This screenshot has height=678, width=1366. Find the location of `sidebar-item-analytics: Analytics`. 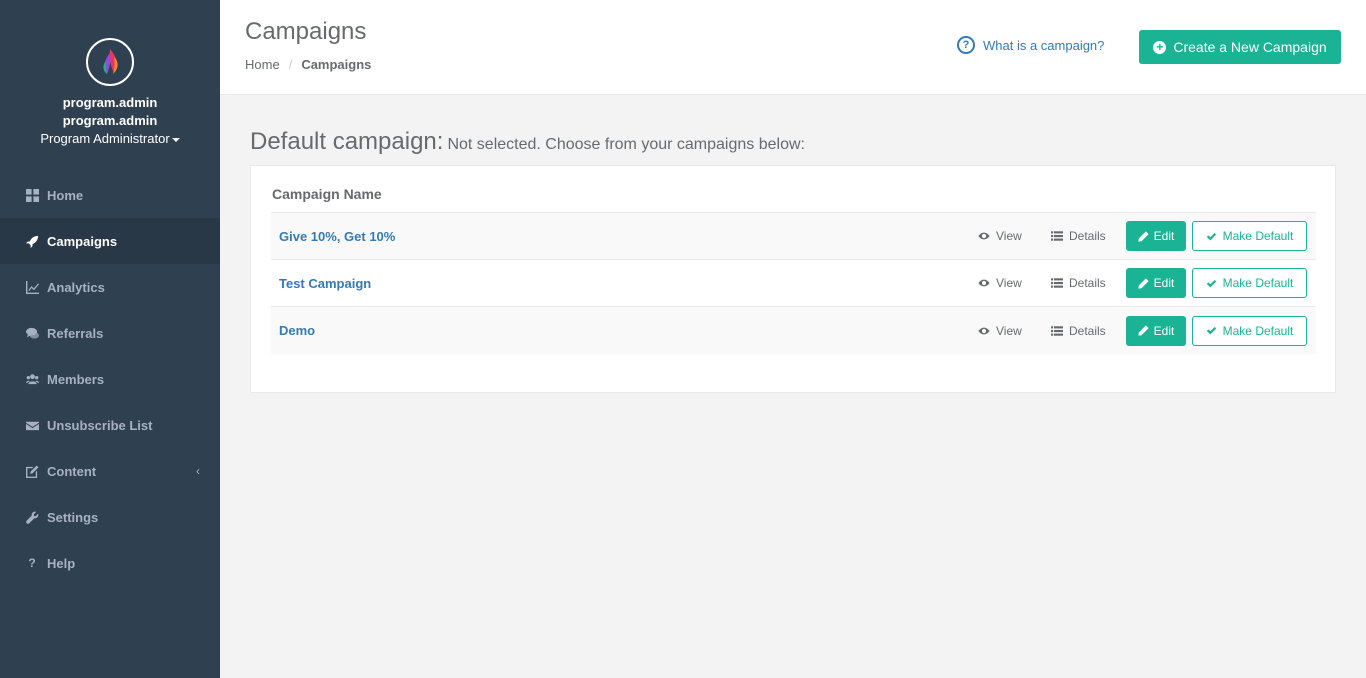

sidebar-item-analytics: Analytics is located at coordinates (110, 287).